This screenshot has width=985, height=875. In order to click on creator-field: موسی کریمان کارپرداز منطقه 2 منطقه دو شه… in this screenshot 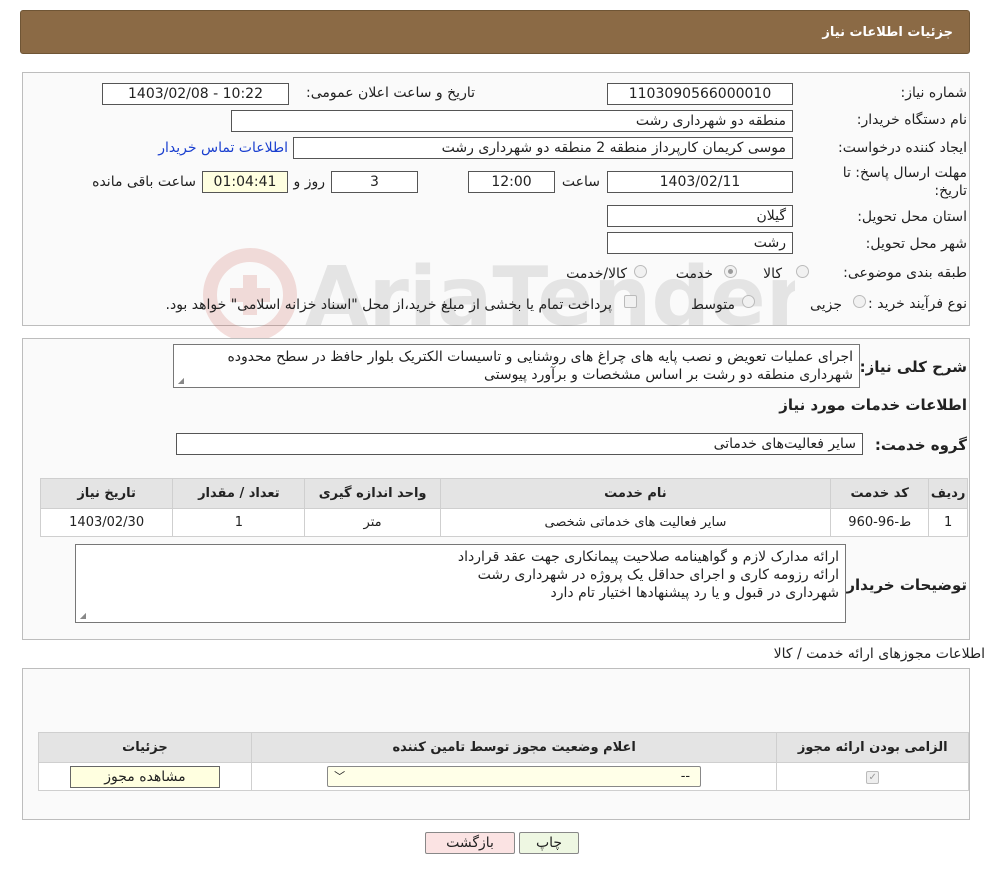, I will do `click(543, 148)`.